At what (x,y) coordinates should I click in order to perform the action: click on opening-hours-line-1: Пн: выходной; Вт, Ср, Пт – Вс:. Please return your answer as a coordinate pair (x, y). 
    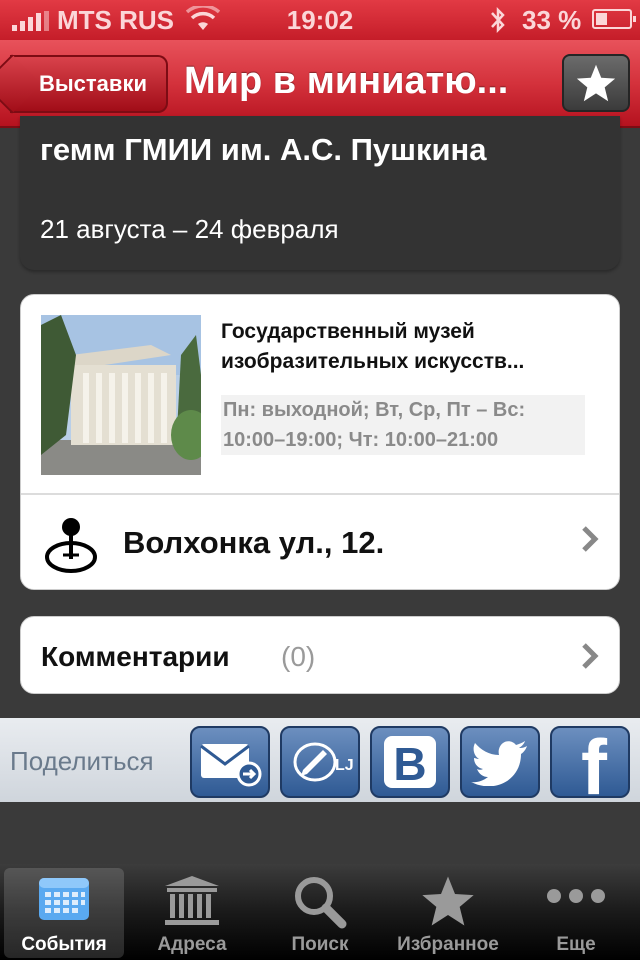
    Looking at the image, I should click on (374, 410).